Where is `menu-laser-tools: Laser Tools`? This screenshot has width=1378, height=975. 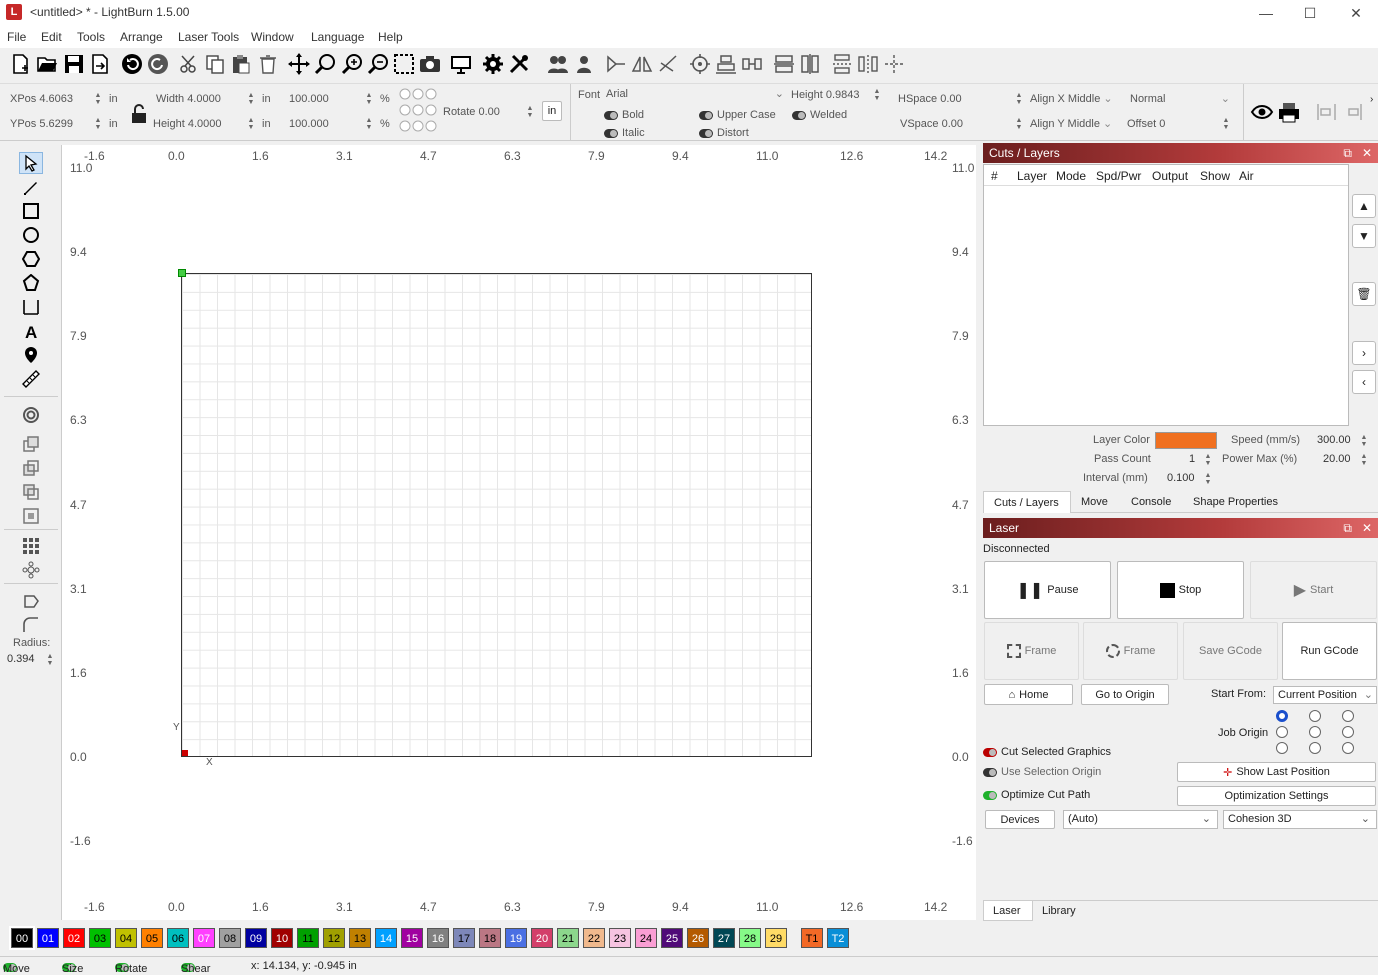 menu-laser-tools: Laser Tools is located at coordinates (208, 37).